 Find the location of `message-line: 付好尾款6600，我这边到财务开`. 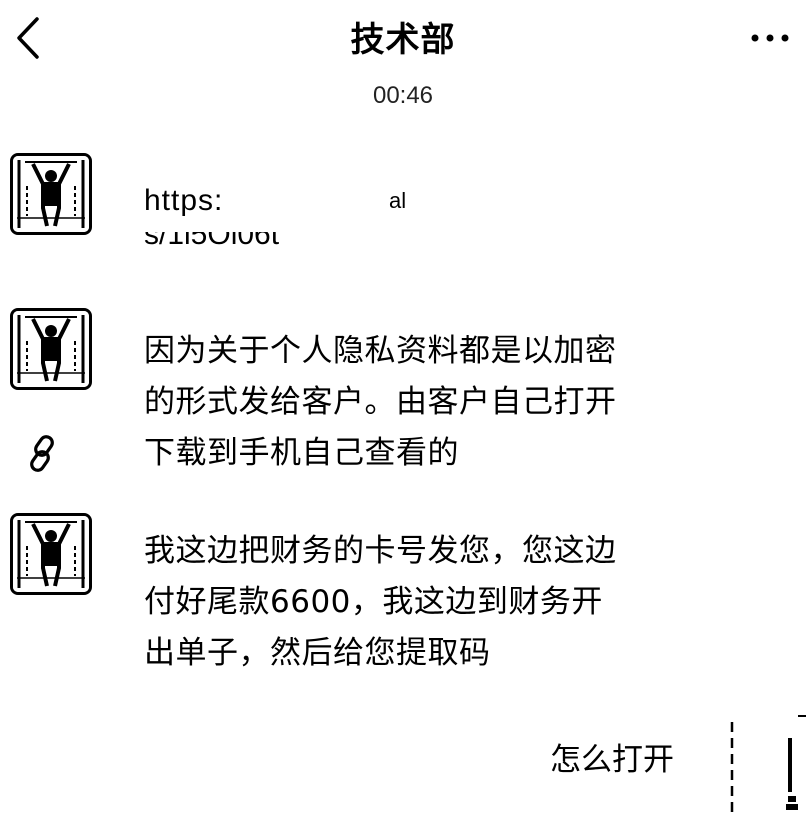

message-line: 付好尾款6600，我这边到财务开 is located at coordinates (373, 602).